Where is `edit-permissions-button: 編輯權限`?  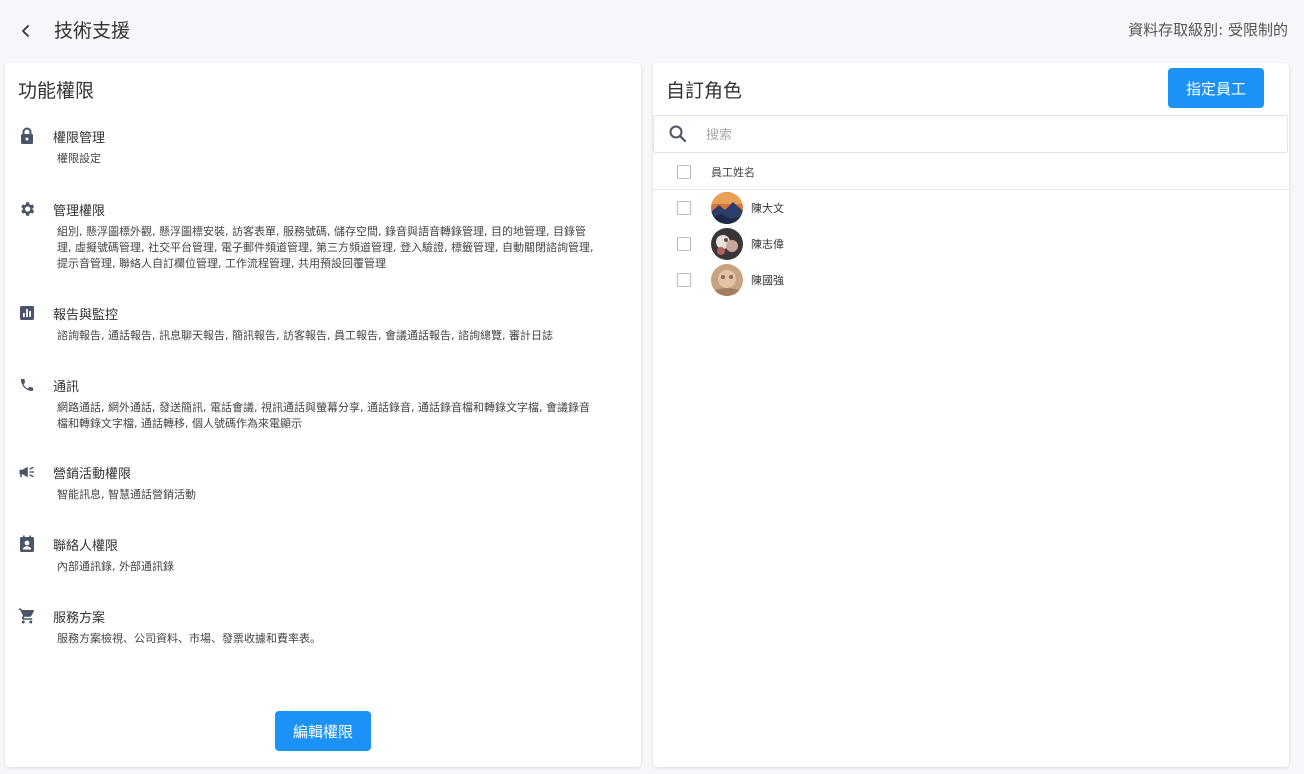
edit-permissions-button: 編輯權限 is located at coordinates (323, 731).